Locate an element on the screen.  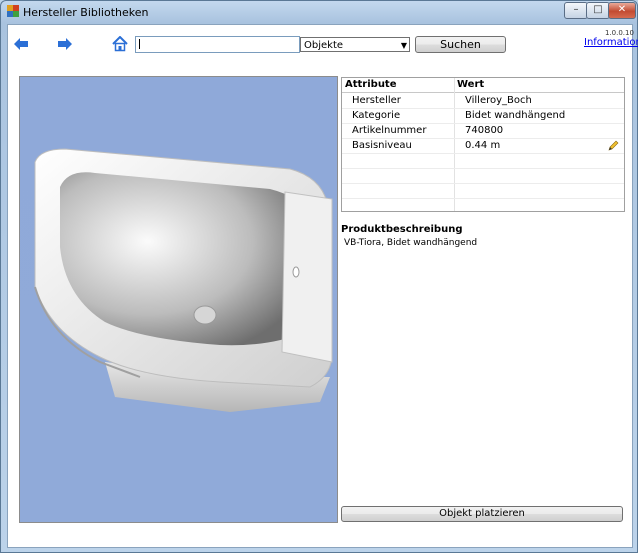
attribute-cell: Artikelnummer is located at coordinates (389, 130).